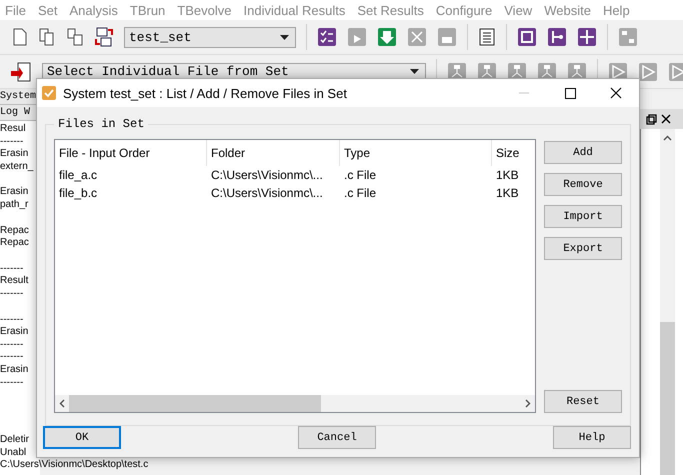 This screenshot has height=475, width=683. I want to click on column-header: Type, so click(416, 153).